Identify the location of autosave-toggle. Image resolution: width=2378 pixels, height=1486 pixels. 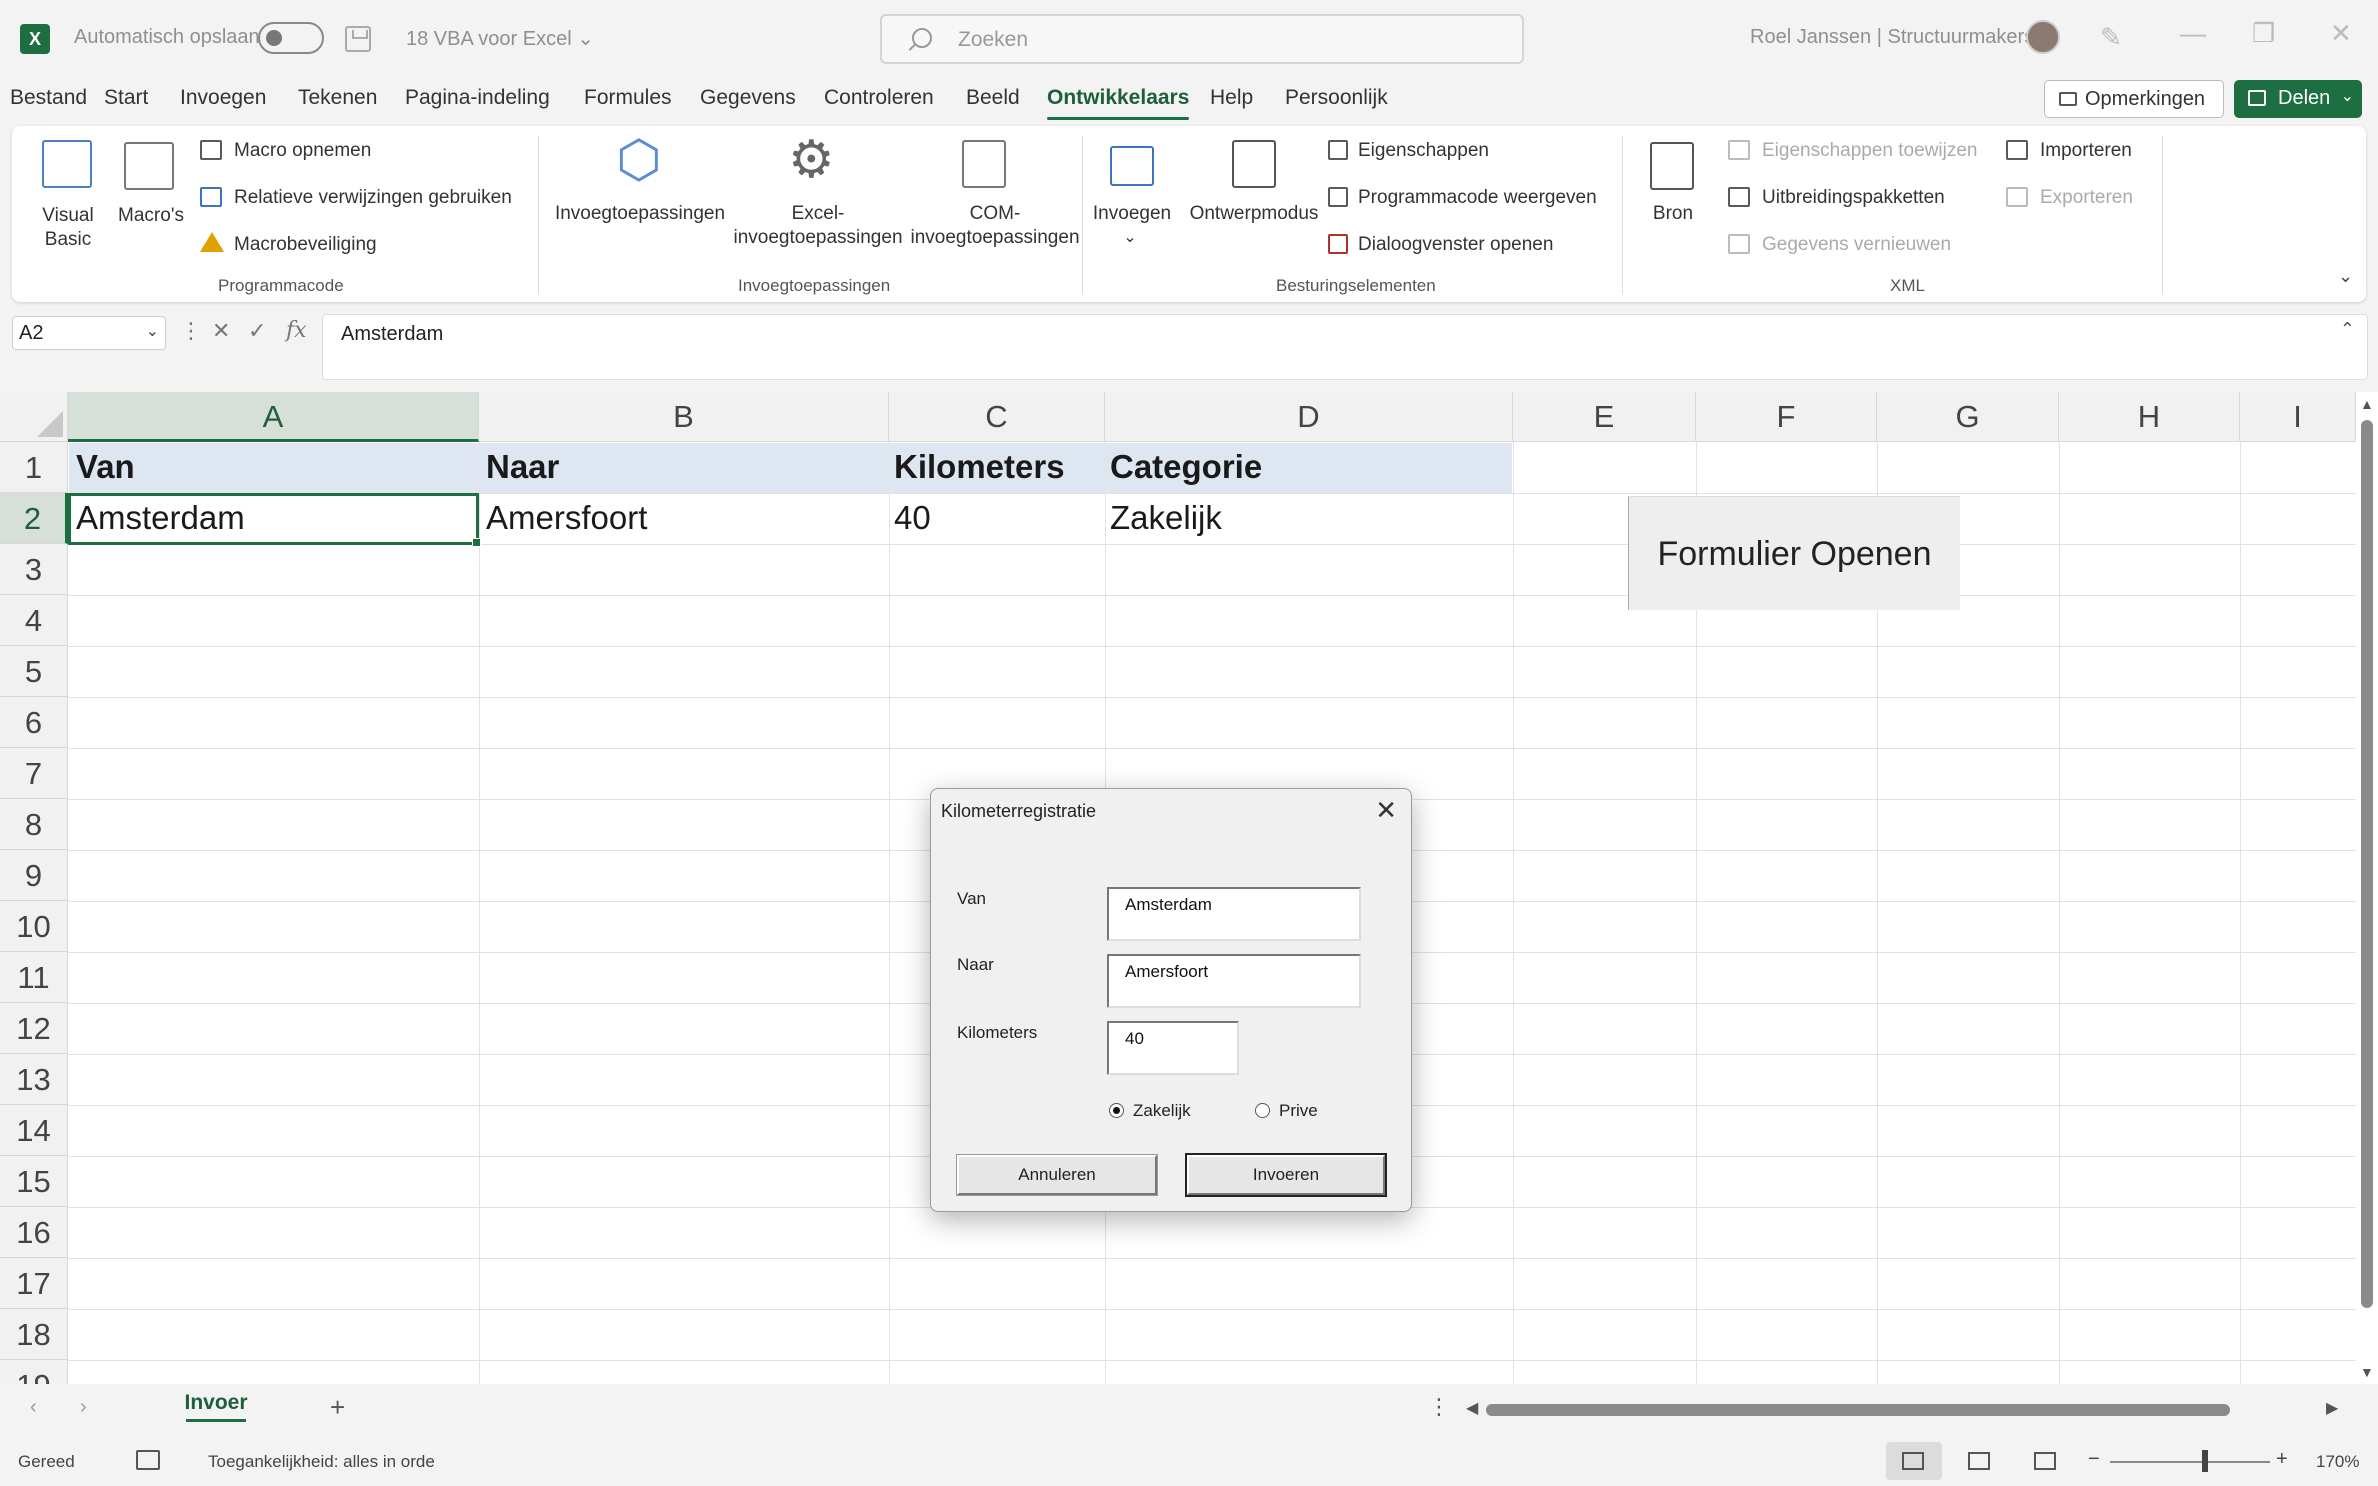
(291, 38).